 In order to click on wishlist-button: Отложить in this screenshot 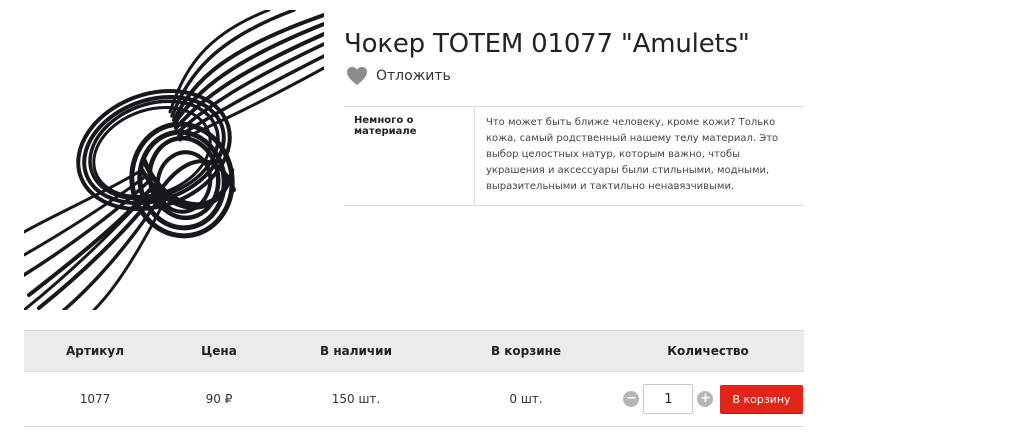, I will do `click(398, 76)`.